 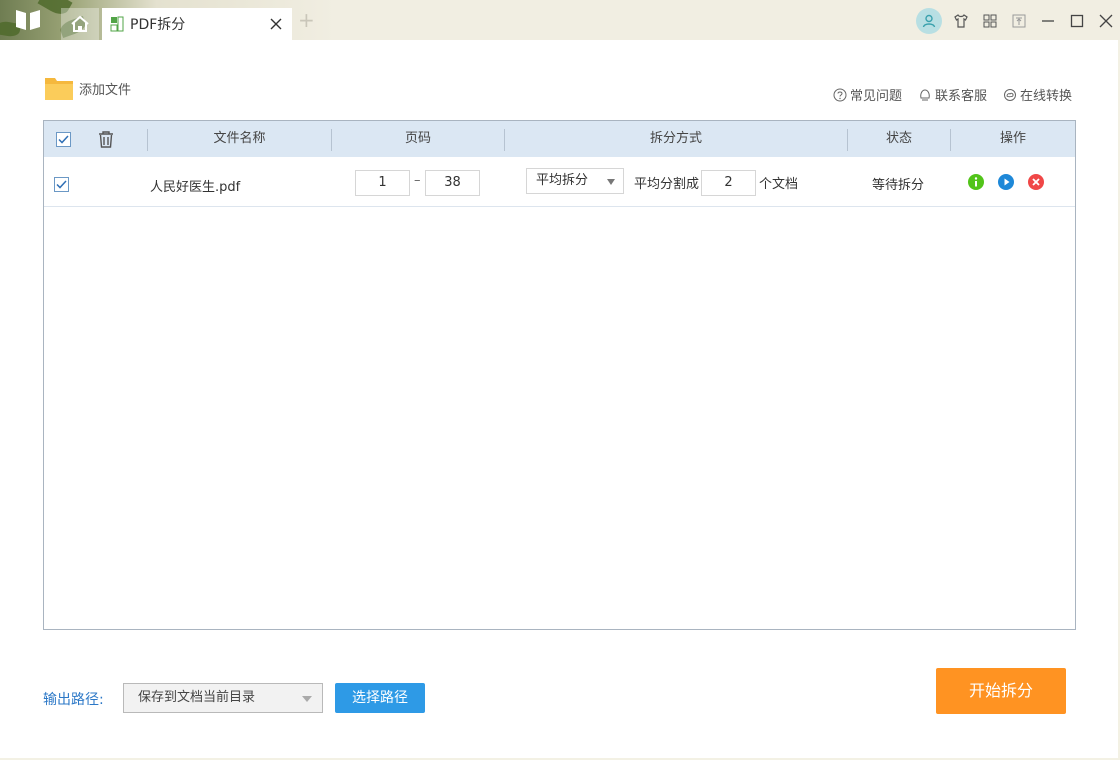 I want to click on pdf-split-icon, so click(x=117, y=24).